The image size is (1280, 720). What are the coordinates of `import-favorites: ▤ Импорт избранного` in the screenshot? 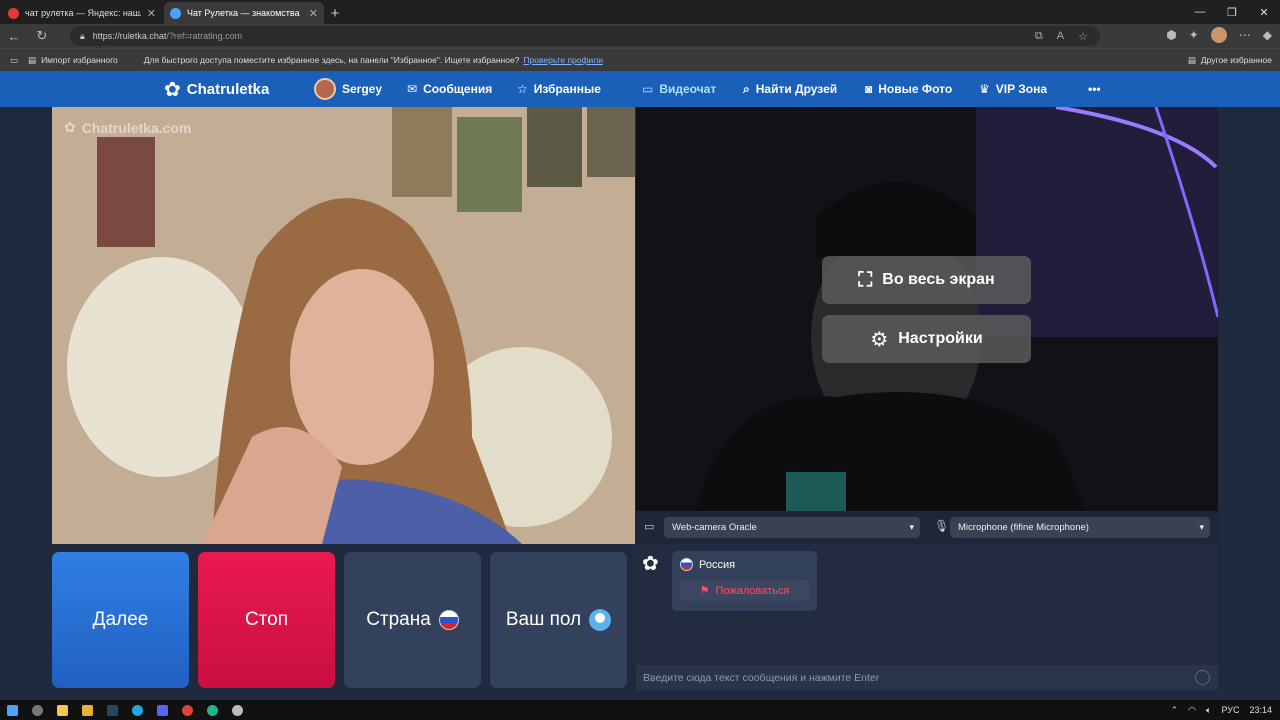 It's located at (73, 60).